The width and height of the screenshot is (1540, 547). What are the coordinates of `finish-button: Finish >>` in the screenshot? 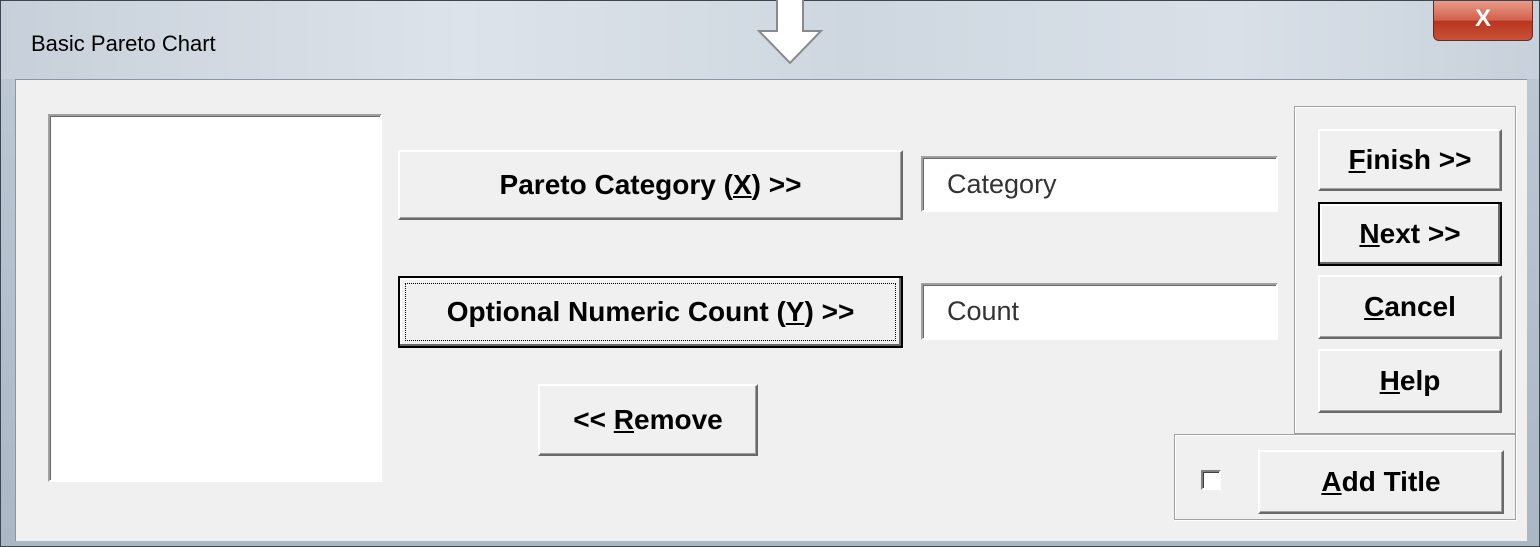 It's located at (1410, 160).